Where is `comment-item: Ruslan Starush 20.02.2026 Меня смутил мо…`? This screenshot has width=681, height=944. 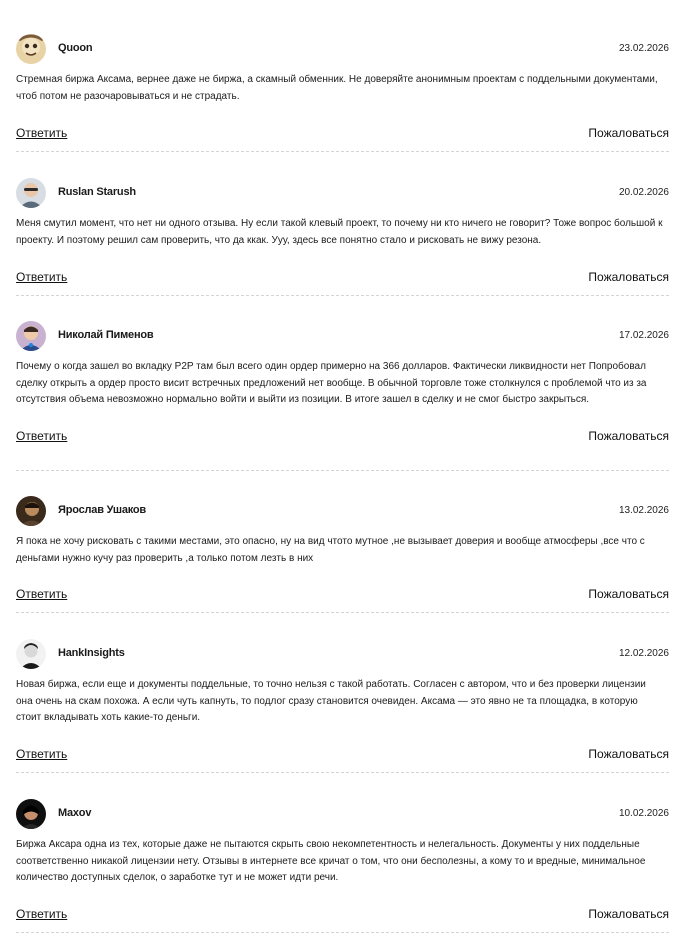
comment-item: Ruslan Starush 20.02.2026 Меня смутил мо… is located at coordinates (342, 237).